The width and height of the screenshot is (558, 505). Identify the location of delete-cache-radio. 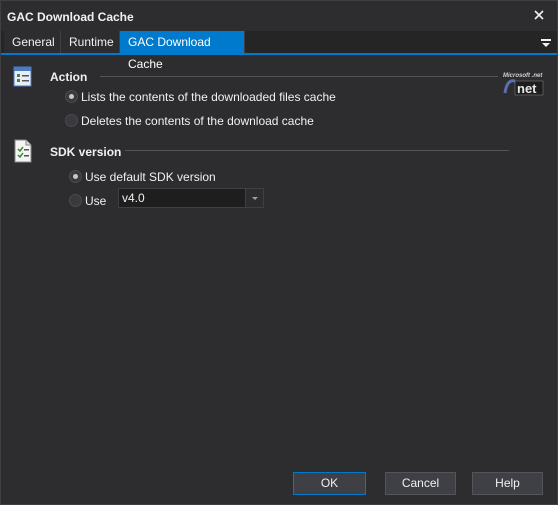
(71, 120).